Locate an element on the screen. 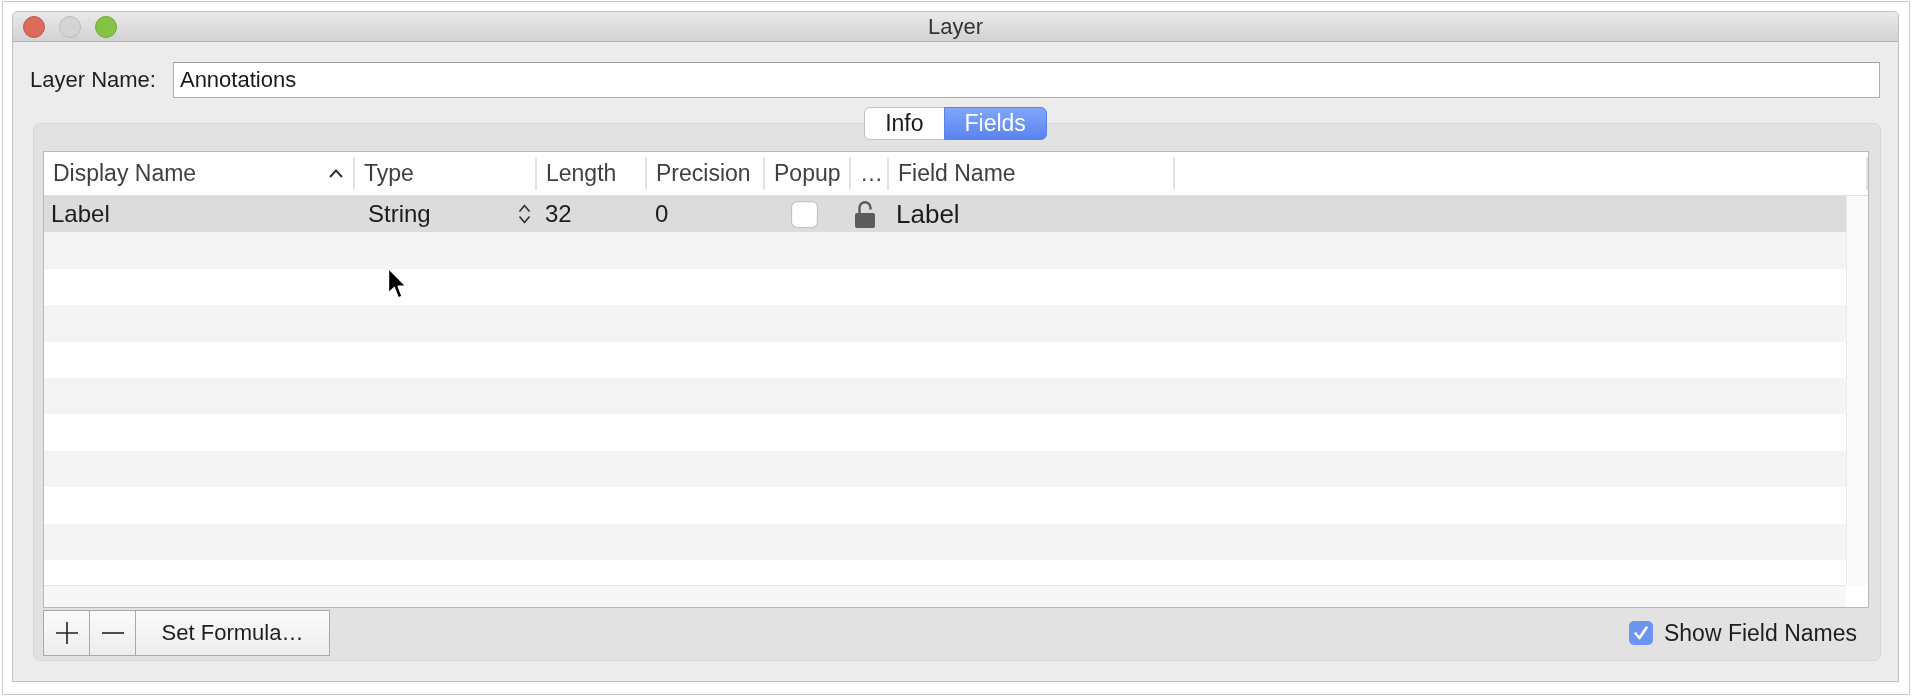  remove-button is located at coordinates (112, 633).